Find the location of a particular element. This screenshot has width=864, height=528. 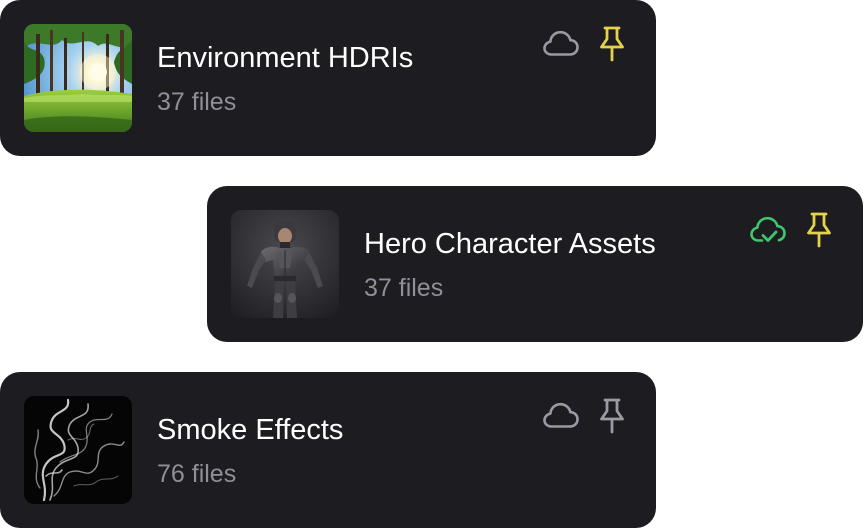

collection-title: Hero Character Assets is located at coordinates (510, 244).